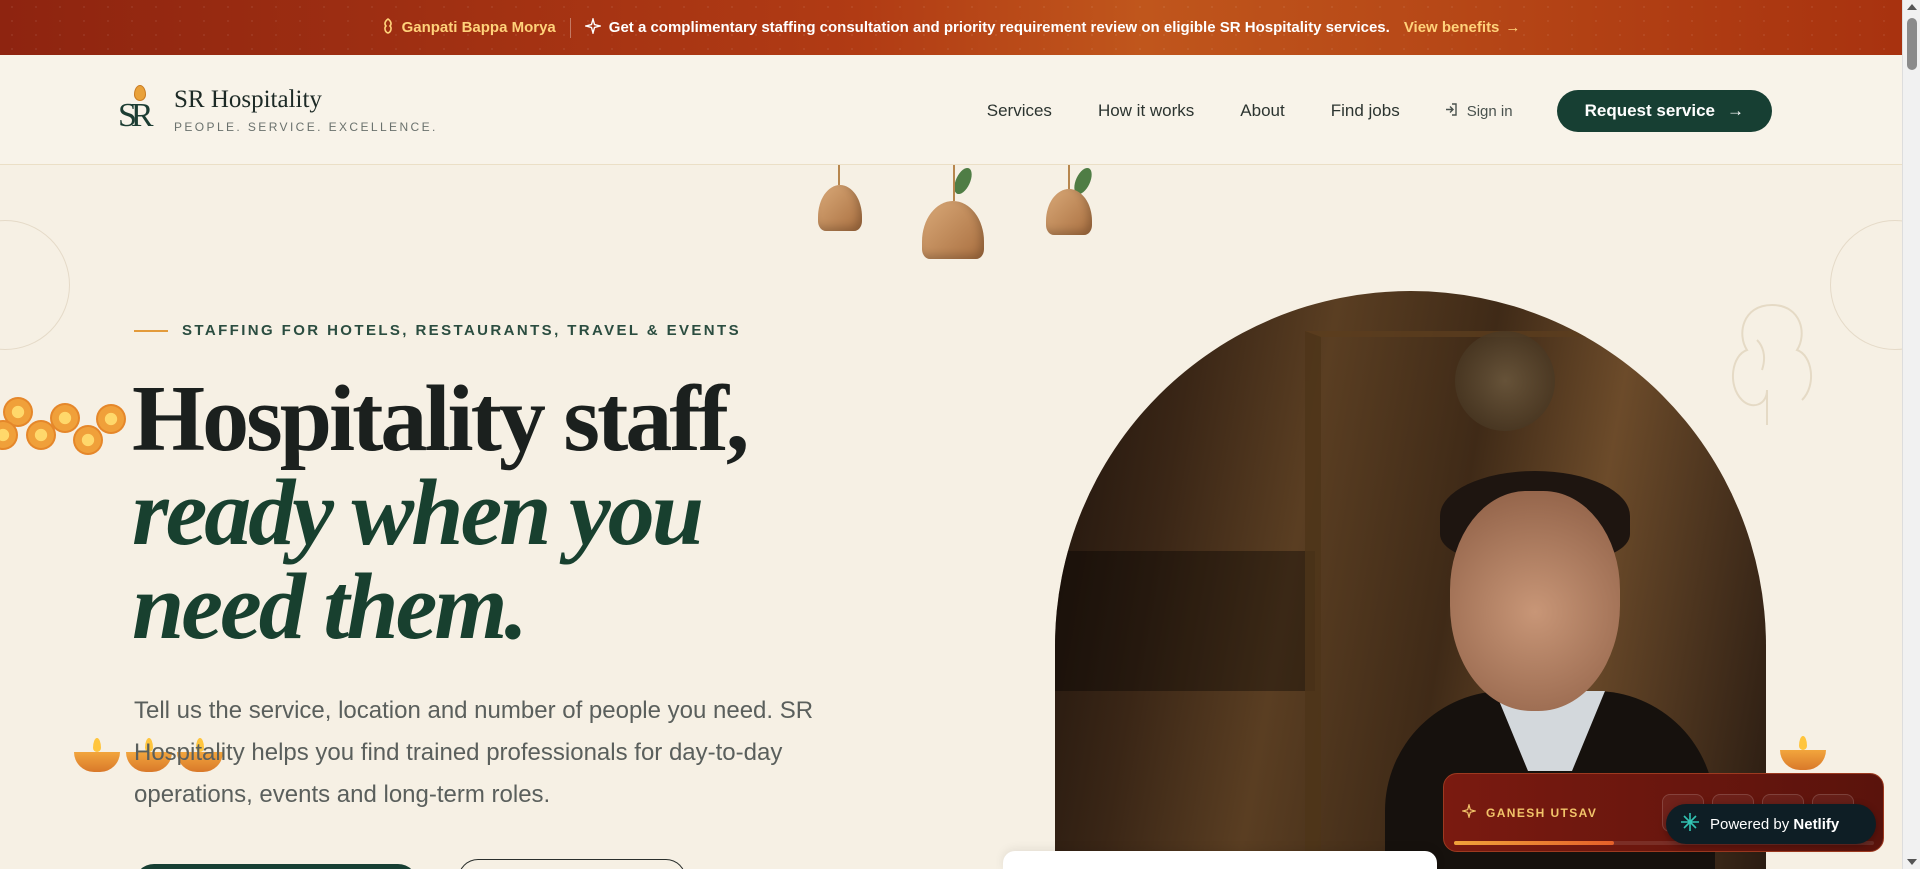 The width and height of the screenshot is (1920, 869). What do you see at coordinates (440, 419) in the screenshot?
I see `headline-line-1: Hospitality staff,` at bounding box center [440, 419].